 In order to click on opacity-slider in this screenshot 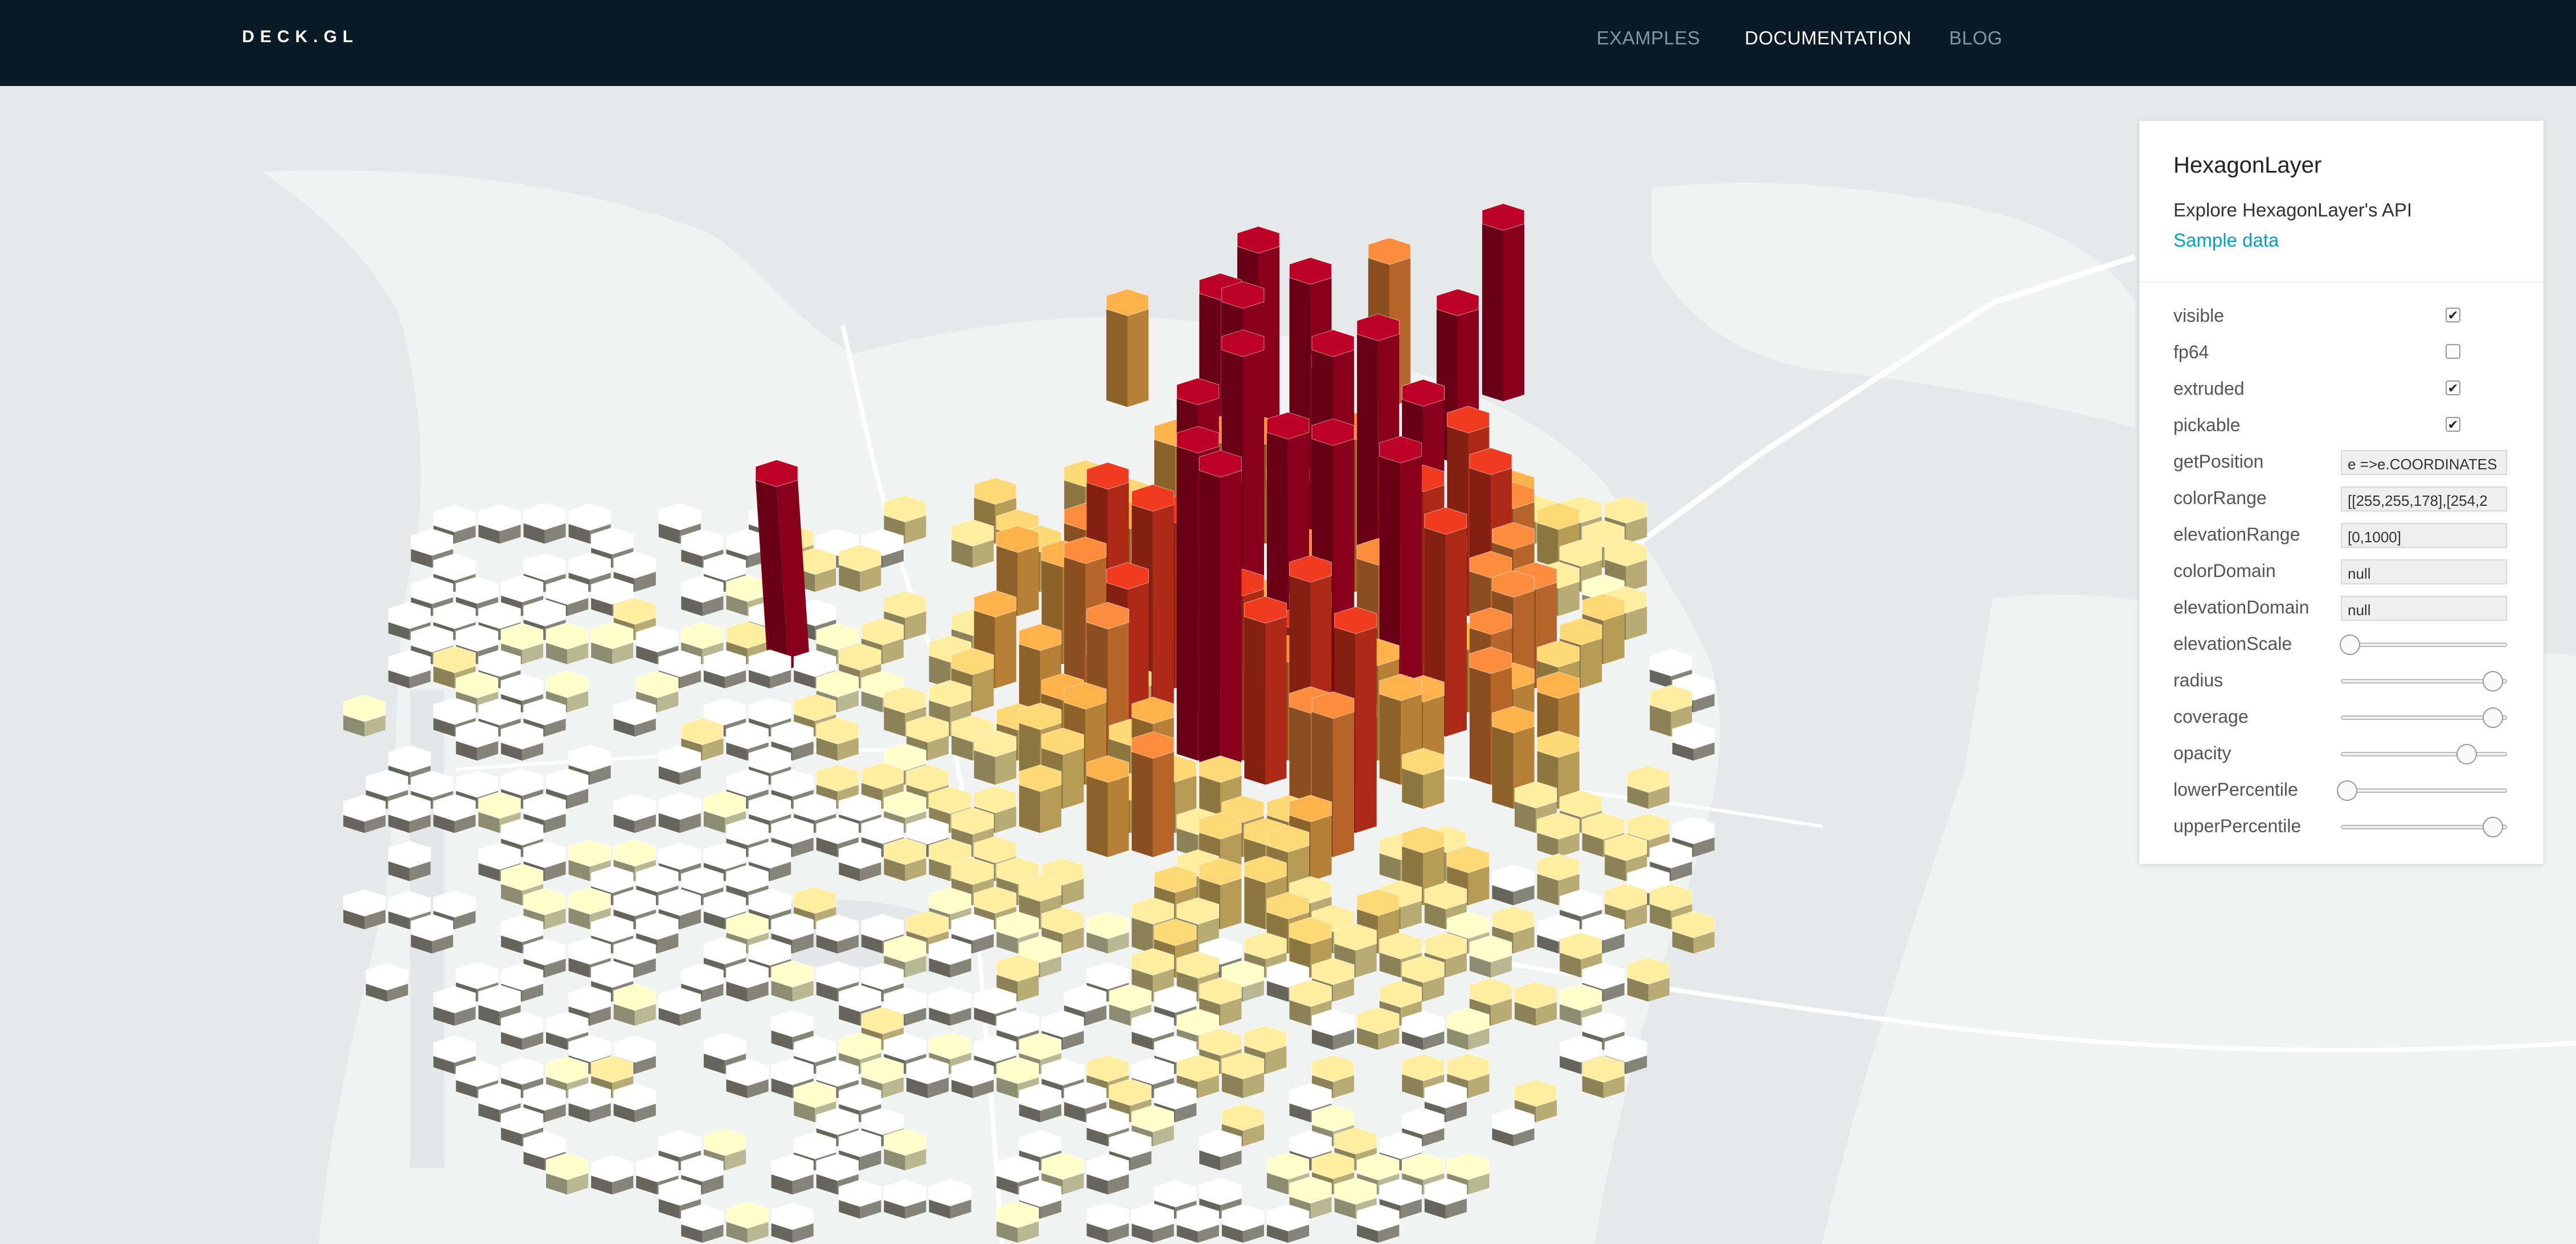, I will do `click(2424, 754)`.